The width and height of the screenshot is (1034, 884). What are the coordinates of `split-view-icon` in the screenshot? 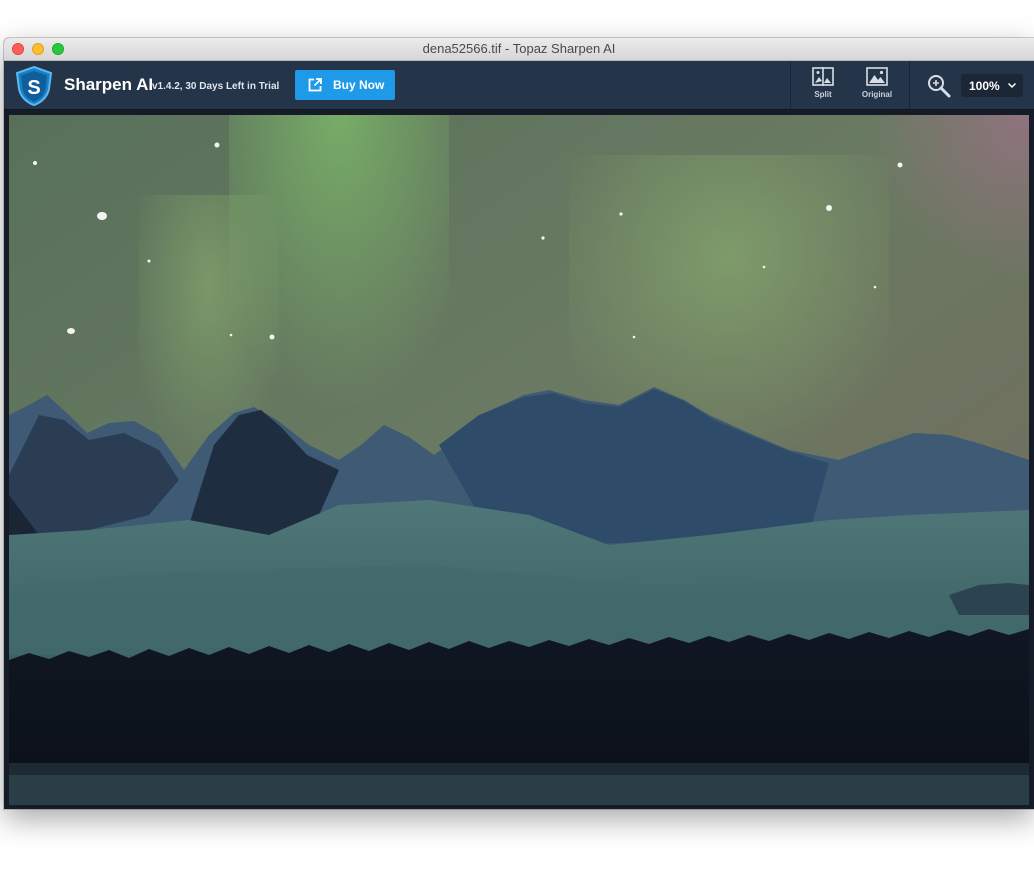 It's located at (823, 76).